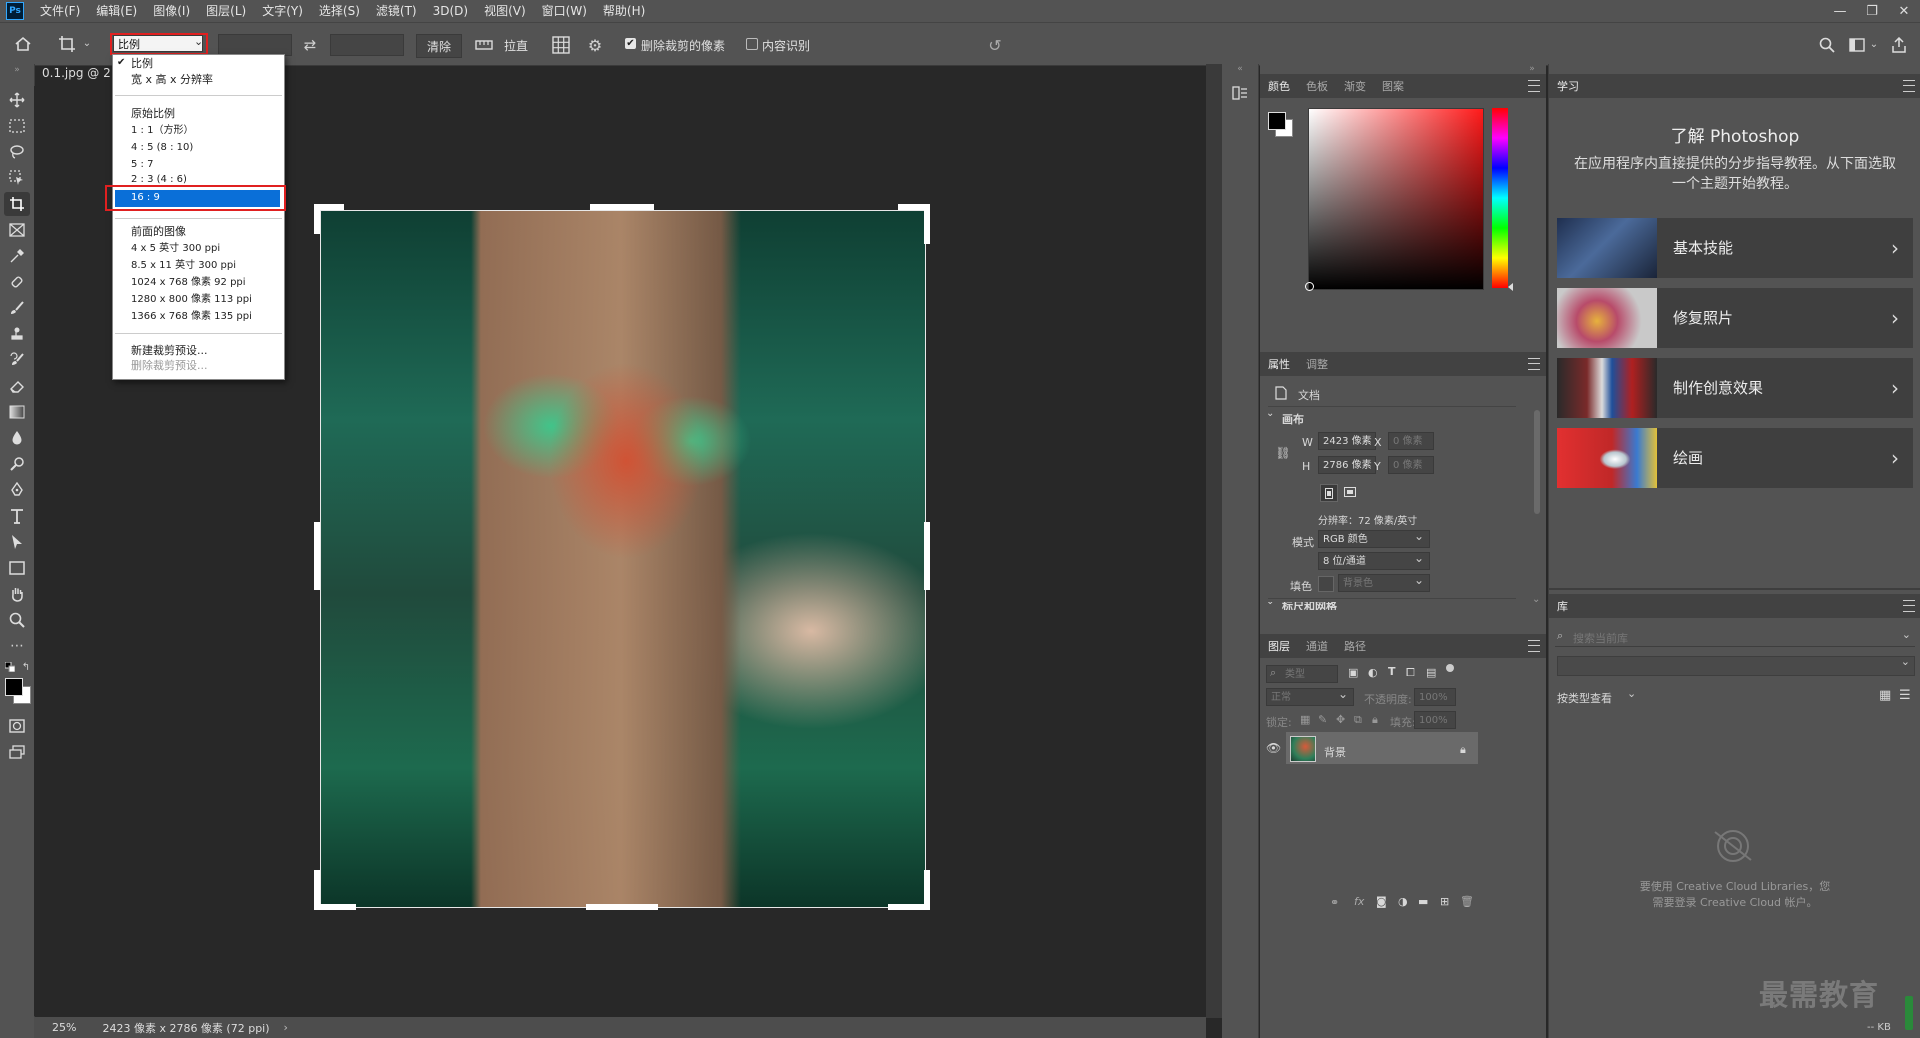 This screenshot has width=1920, height=1038. What do you see at coordinates (255, 45) in the screenshot?
I see `ratio-width-input` at bounding box center [255, 45].